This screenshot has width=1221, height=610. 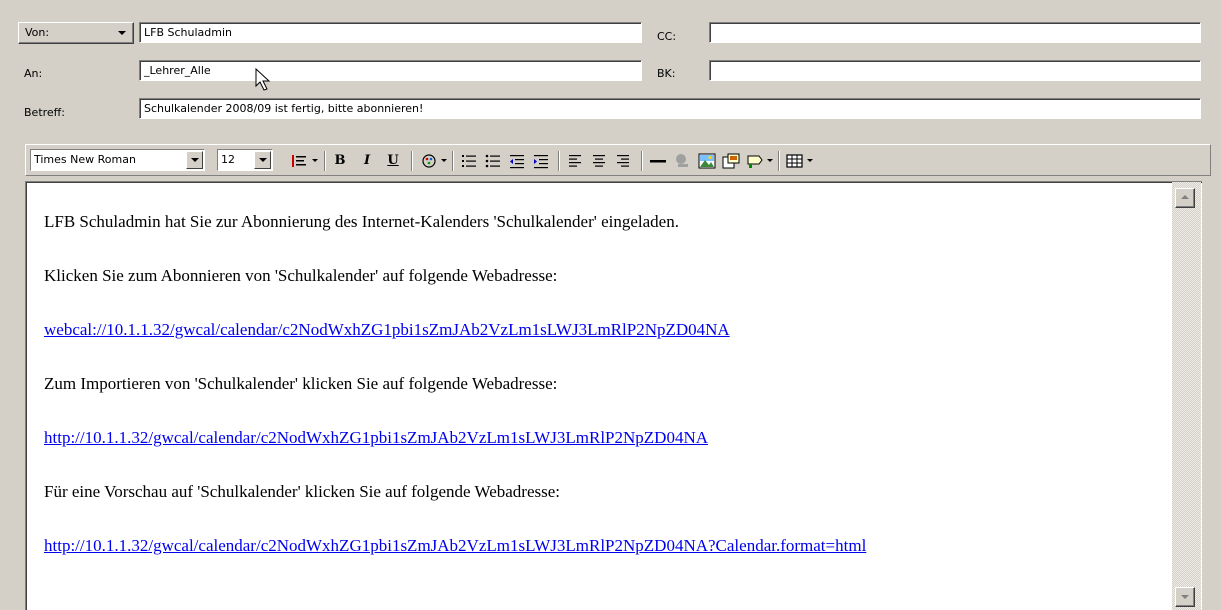 What do you see at coordinates (731, 161) in the screenshot?
I see `insert-object-icon` at bounding box center [731, 161].